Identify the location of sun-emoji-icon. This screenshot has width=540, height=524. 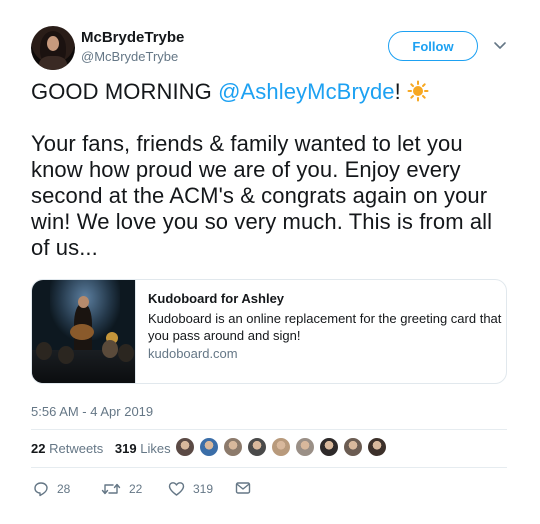
(418, 91).